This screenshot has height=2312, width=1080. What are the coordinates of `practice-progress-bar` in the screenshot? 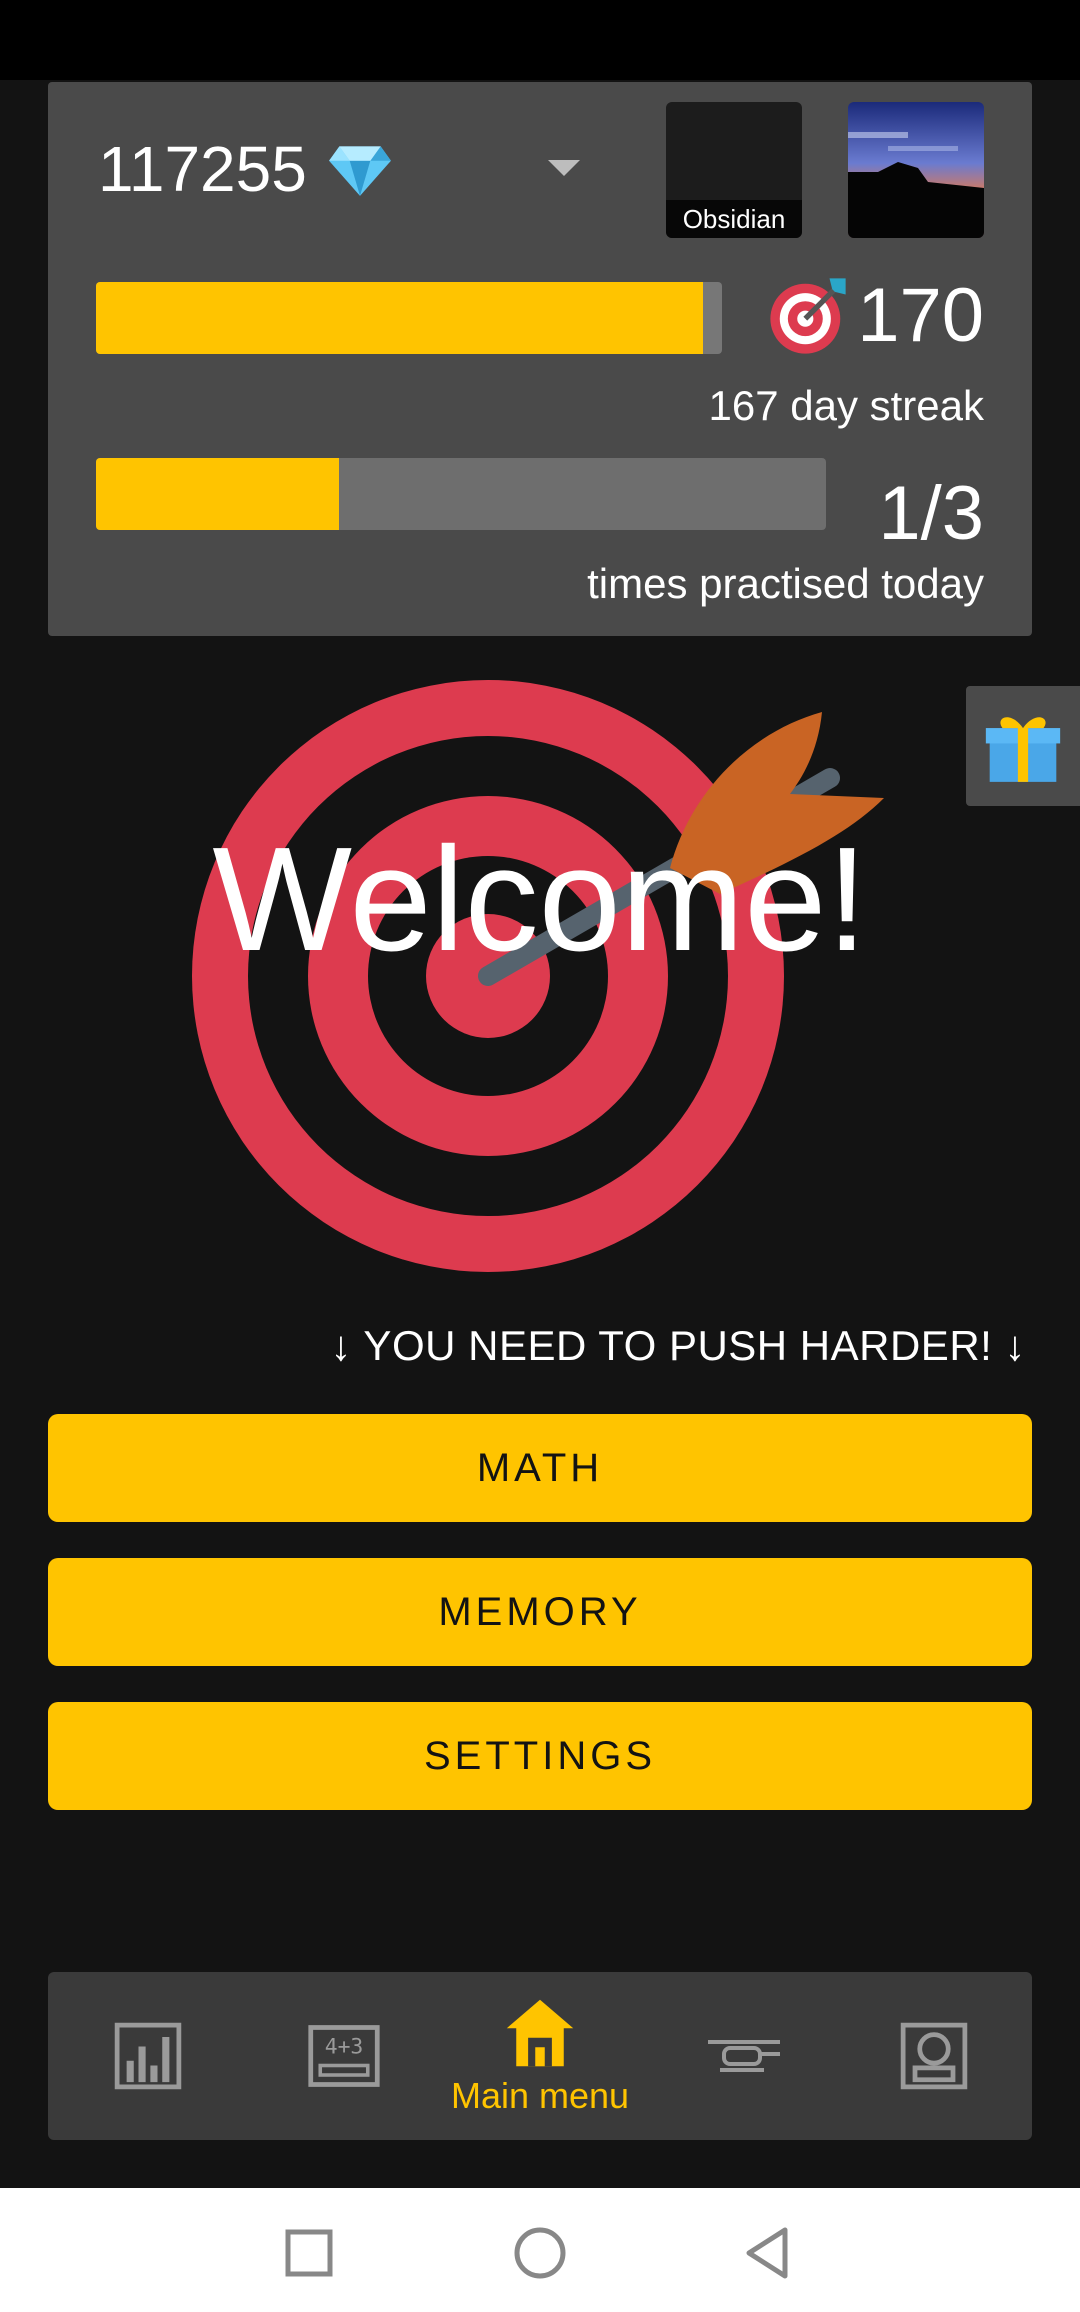 It's located at (461, 494).